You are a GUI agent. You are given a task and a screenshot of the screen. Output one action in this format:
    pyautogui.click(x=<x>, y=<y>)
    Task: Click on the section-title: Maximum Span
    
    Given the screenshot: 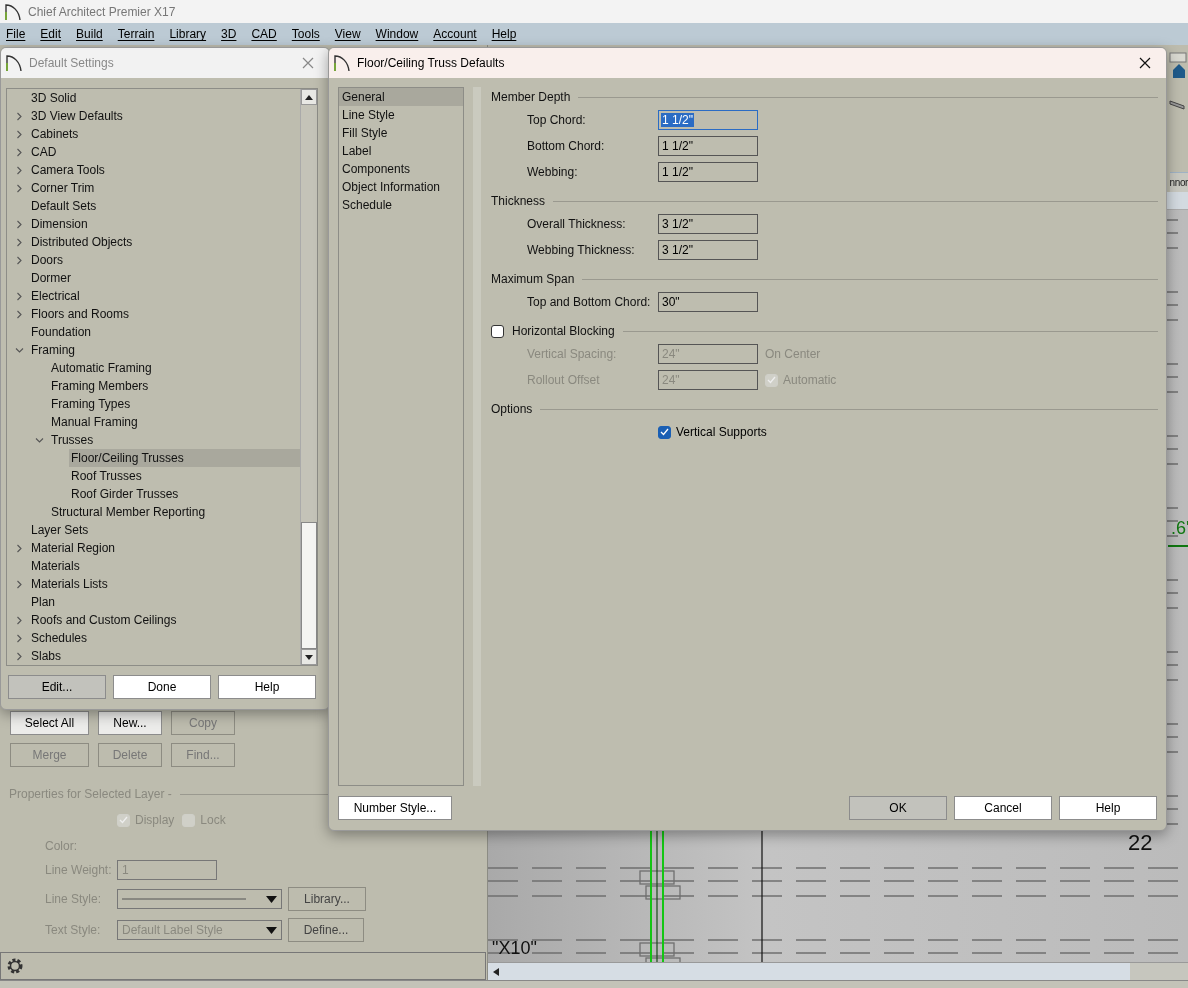 What is the action you would take?
    pyautogui.click(x=533, y=279)
    